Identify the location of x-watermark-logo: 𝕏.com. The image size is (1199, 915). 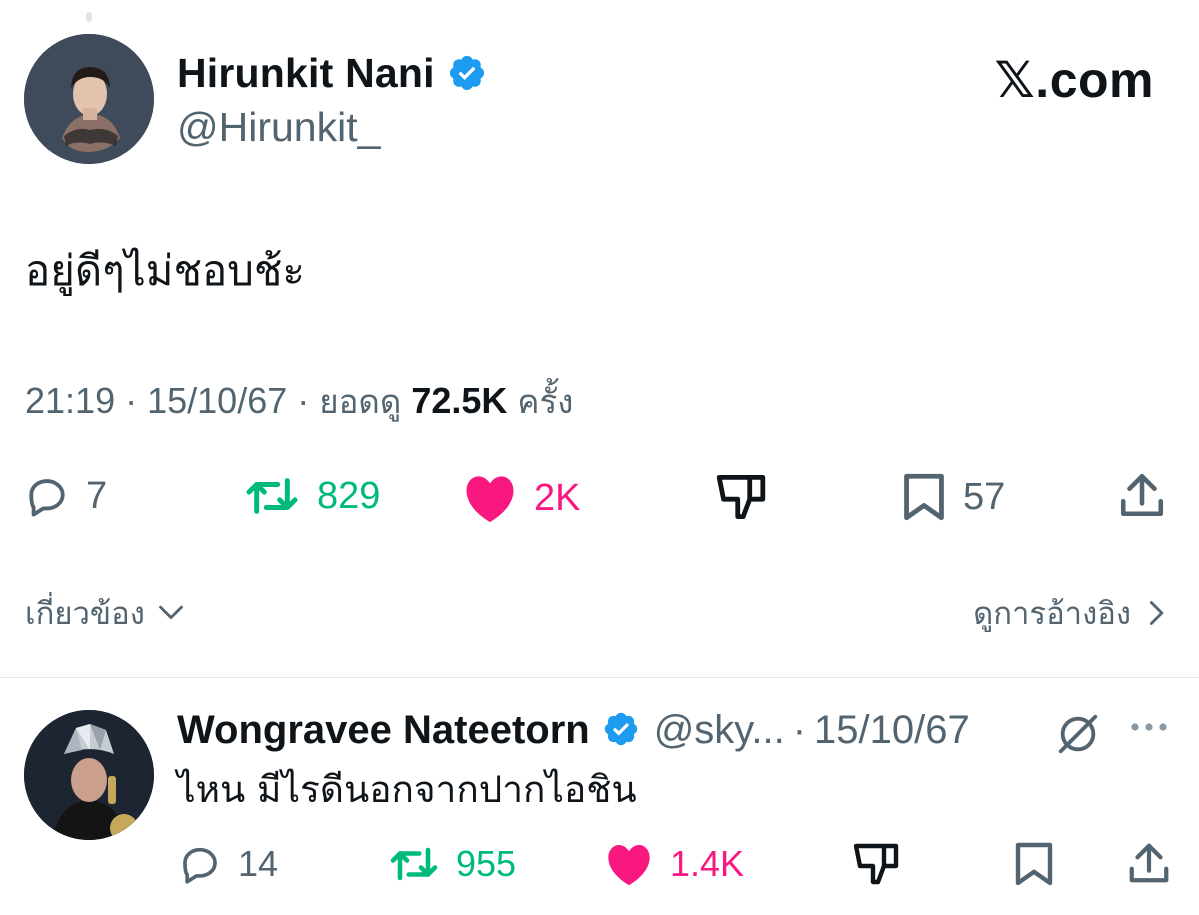
(1074, 80).